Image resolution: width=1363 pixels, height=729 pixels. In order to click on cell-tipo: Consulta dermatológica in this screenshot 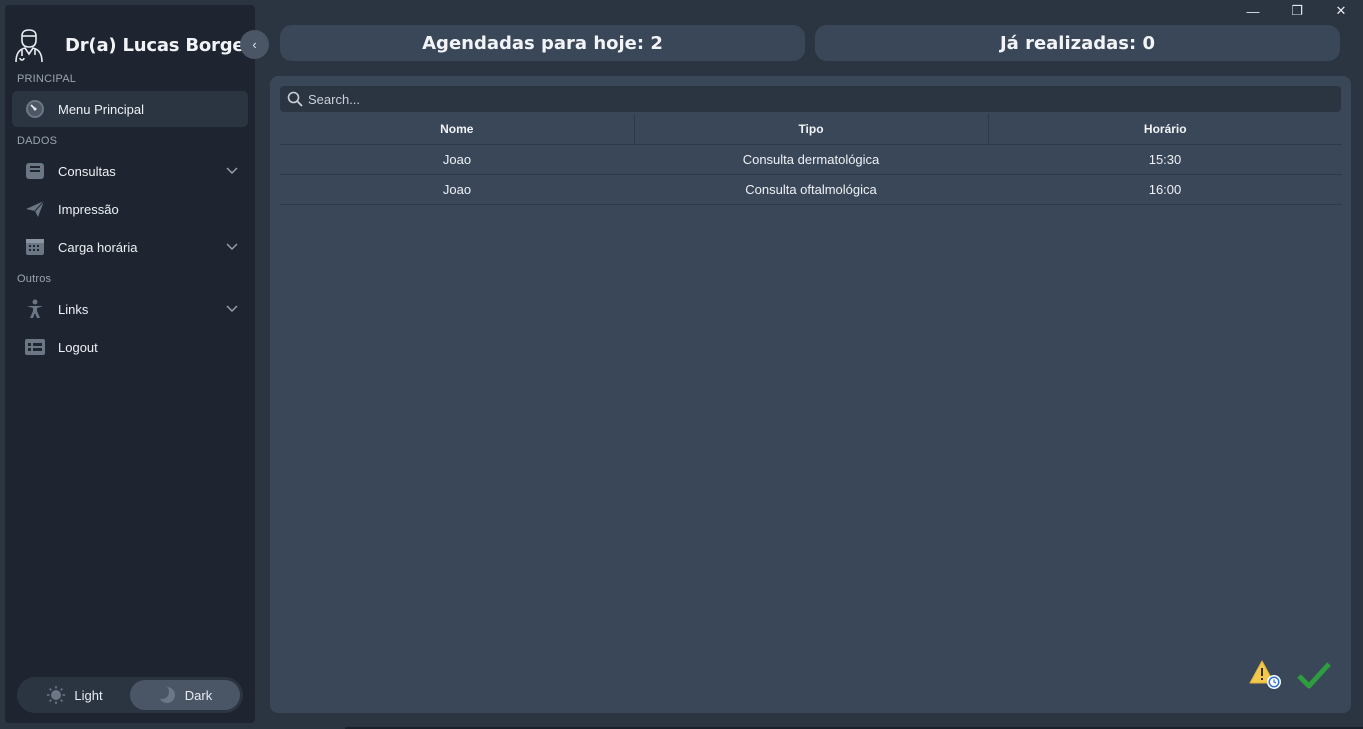, I will do `click(811, 159)`.